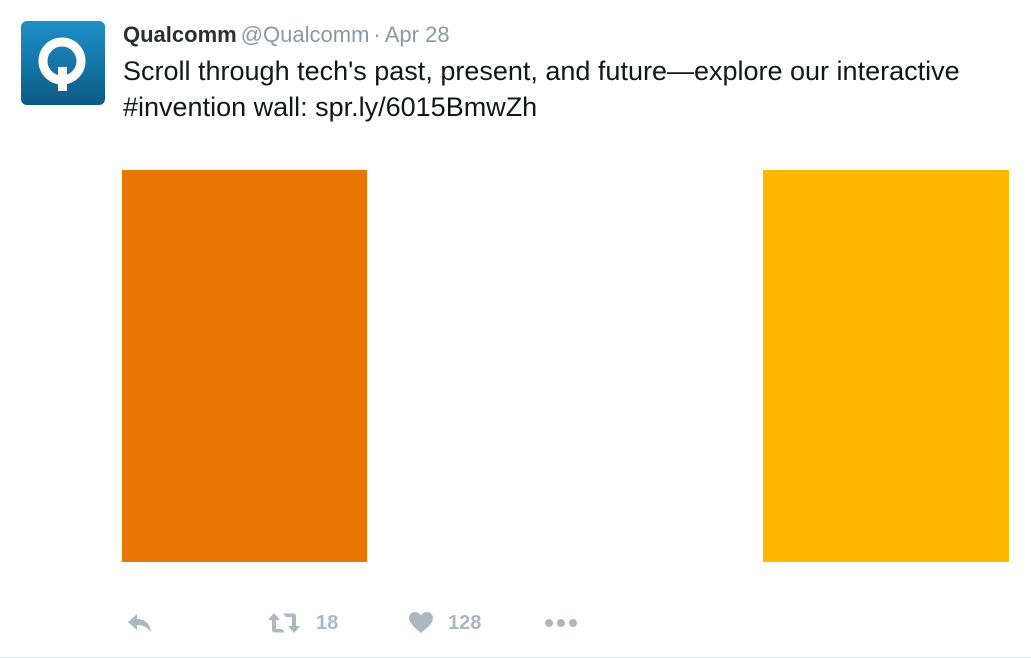 This screenshot has height=658, width=1031. Describe the element at coordinates (417, 34) in the screenshot. I see `tweet-timestamp: Apr 28` at that location.